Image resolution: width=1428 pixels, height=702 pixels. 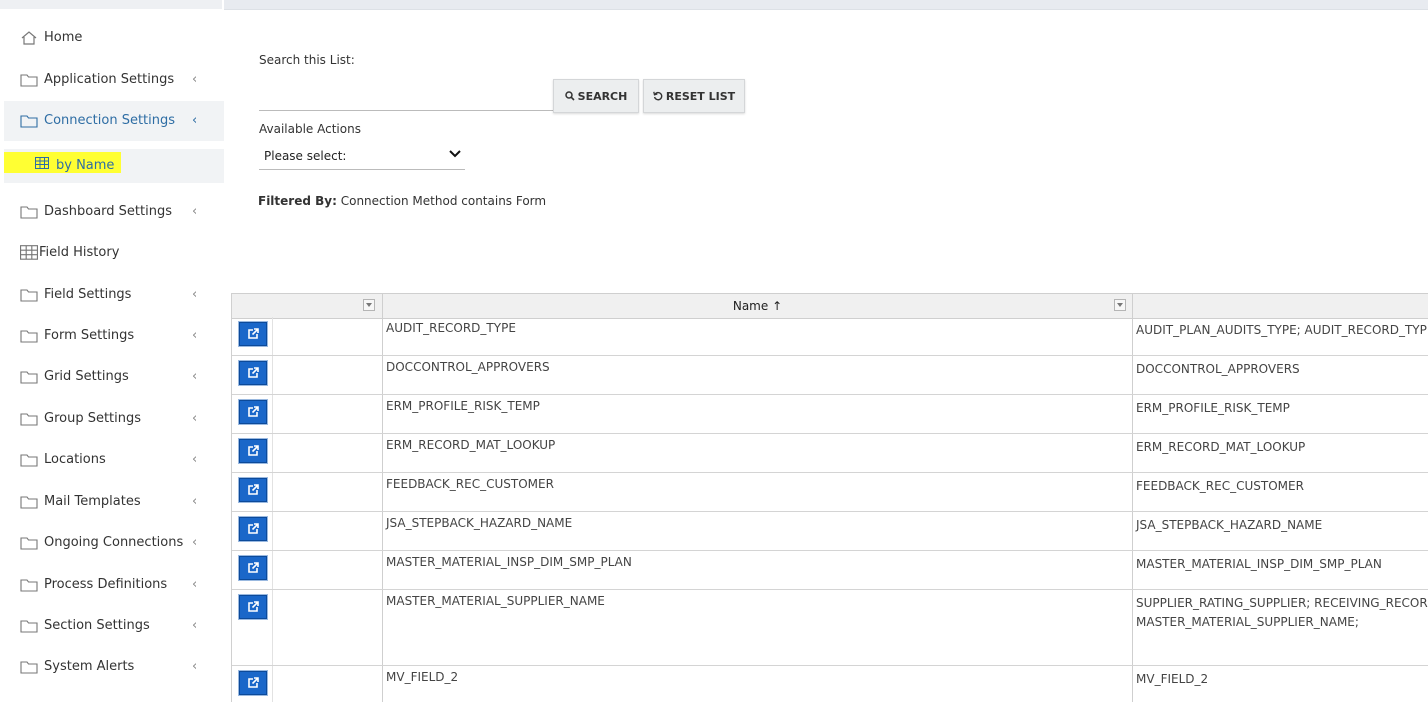 I want to click on sidebar-item-label: Mail Templates, so click(x=92, y=501).